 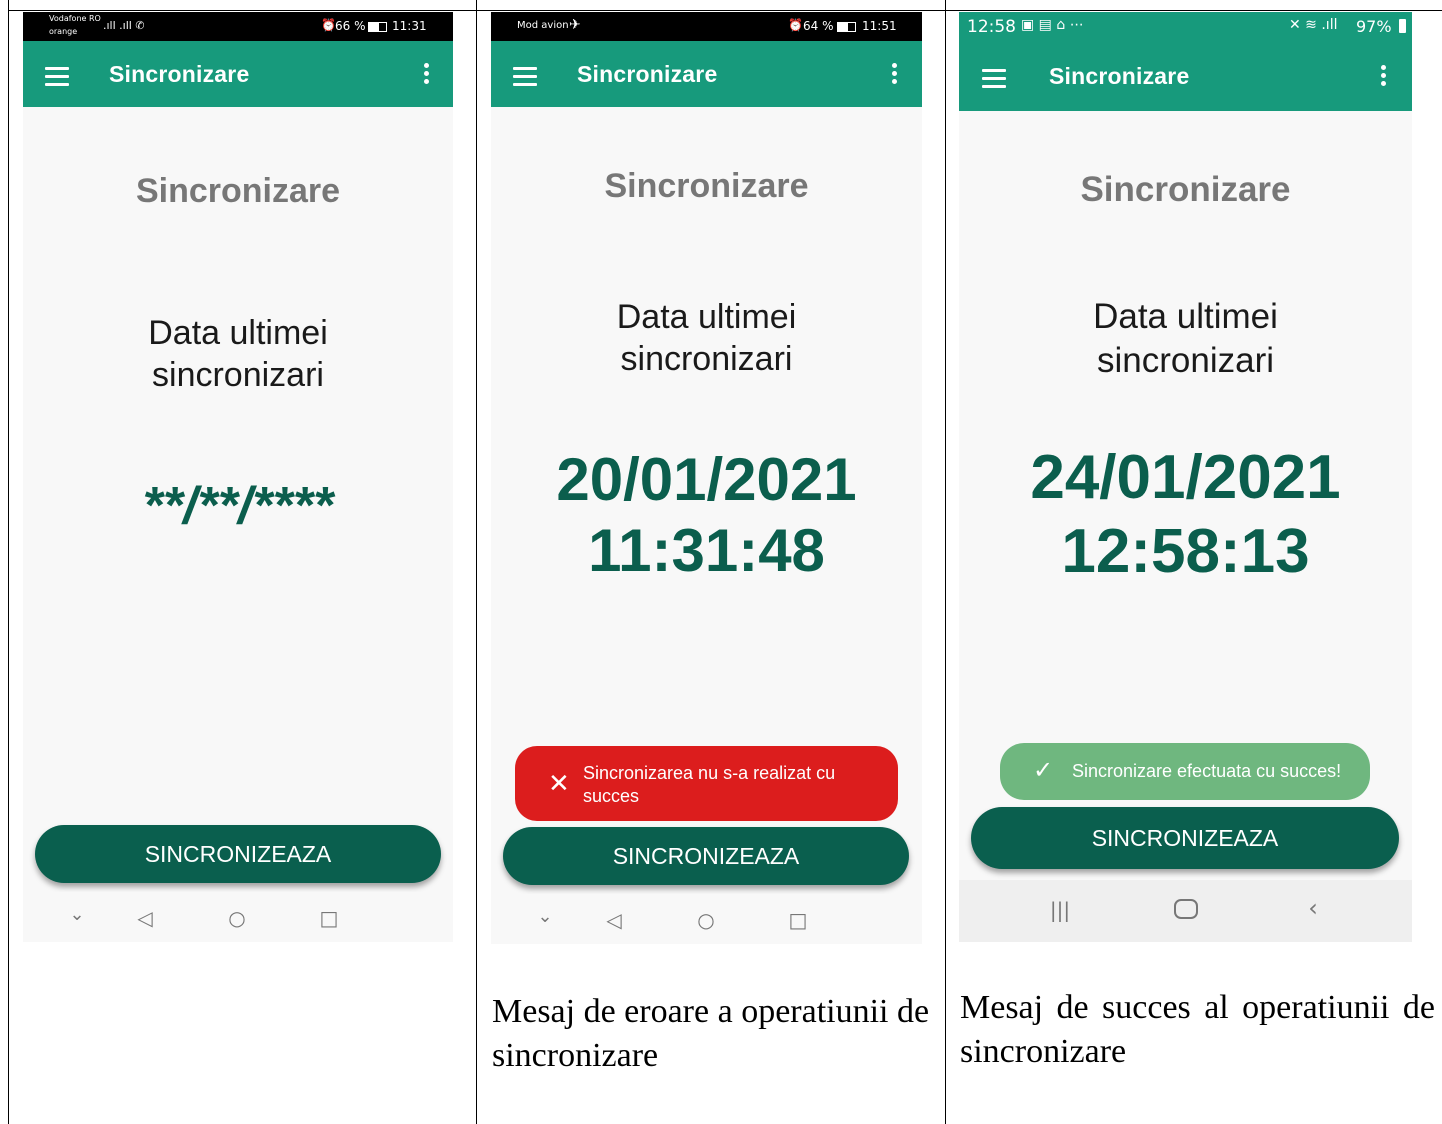 What do you see at coordinates (1207, 771) in the screenshot?
I see `success-toast-text: Sincronizare efectuata cu succes!` at bounding box center [1207, 771].